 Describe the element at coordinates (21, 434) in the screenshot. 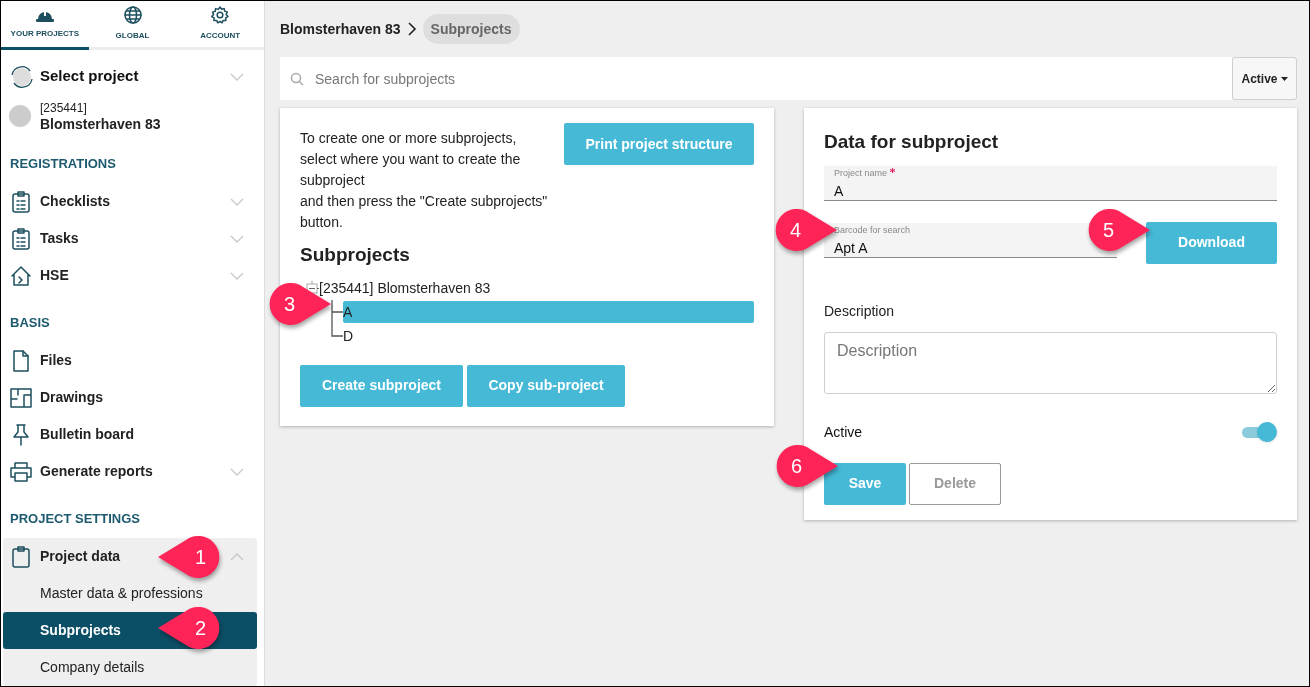

I see `pushpin-icon` at that location.